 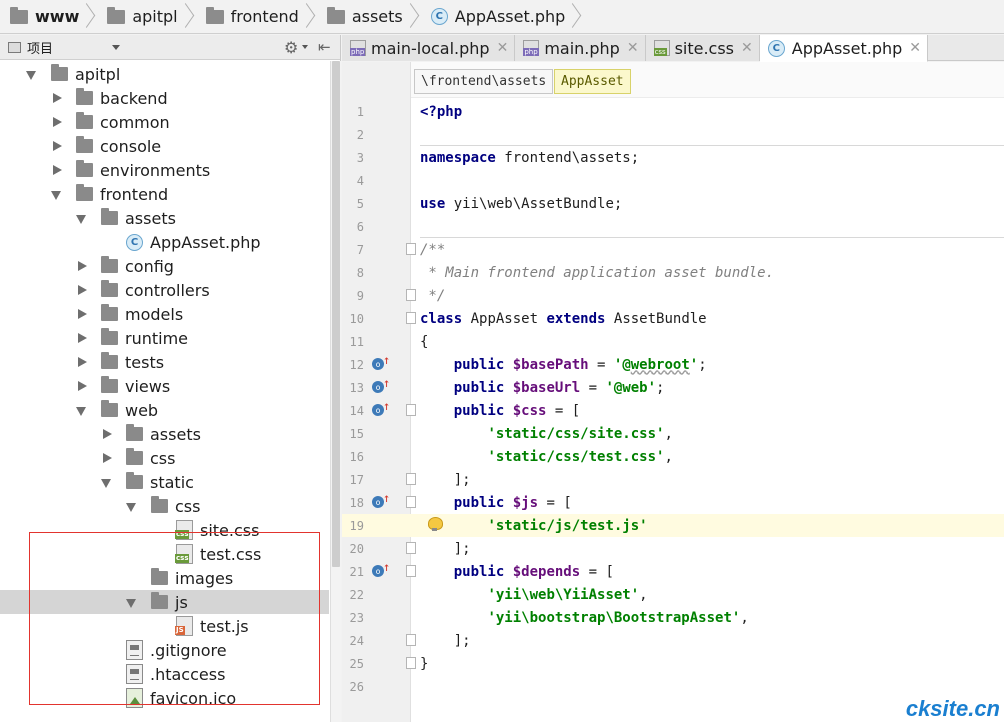 I want to click on tree-item: controllers, so click(x=164, y=290).